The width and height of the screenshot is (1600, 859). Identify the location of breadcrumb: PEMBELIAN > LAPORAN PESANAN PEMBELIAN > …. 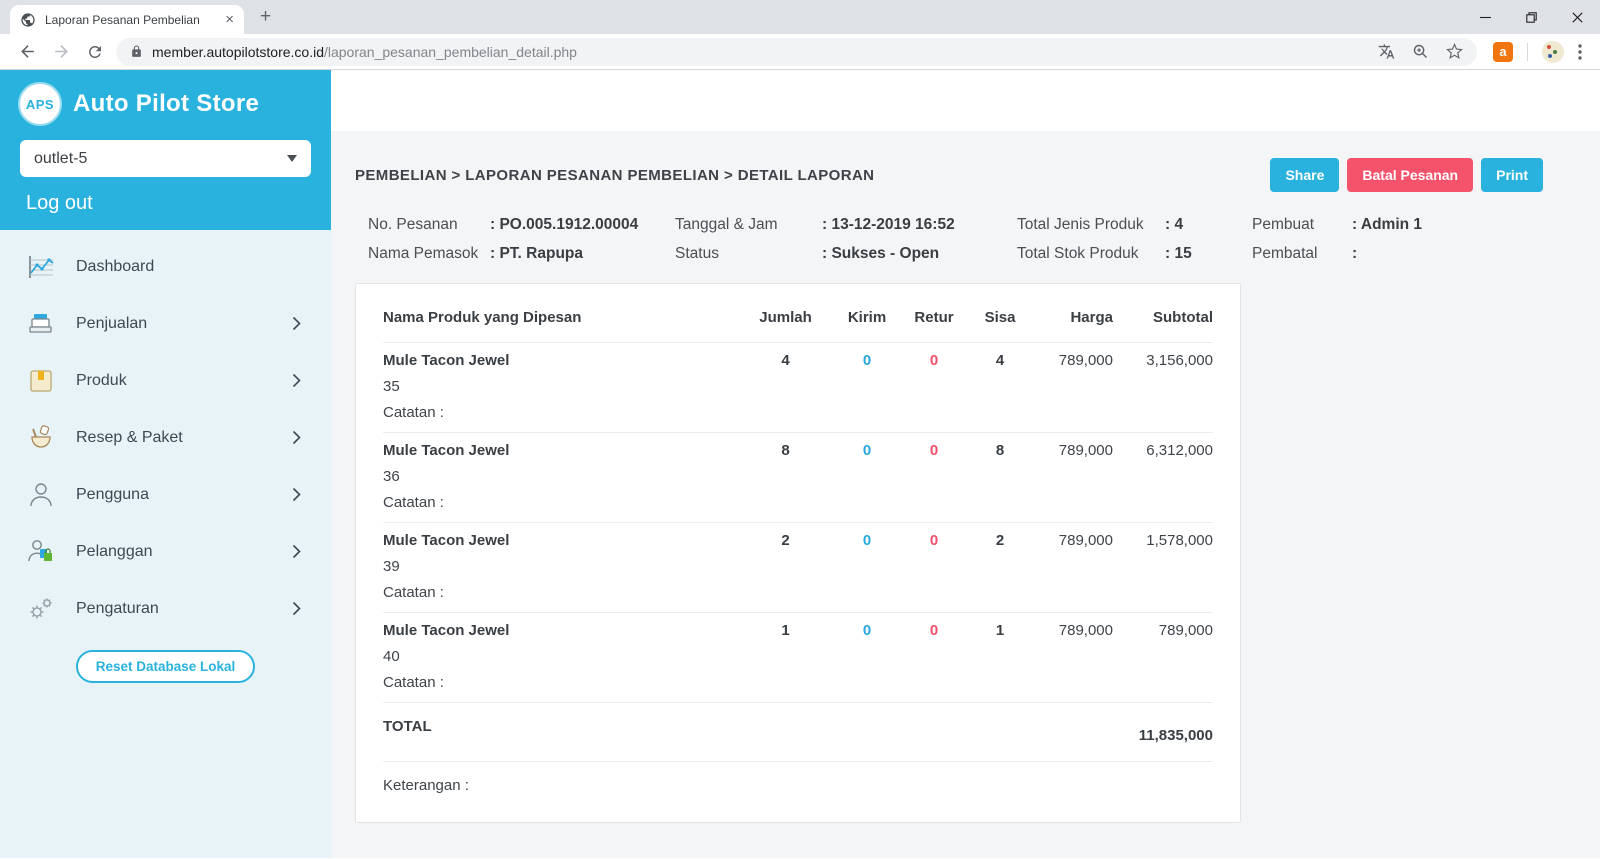
(615, 175).